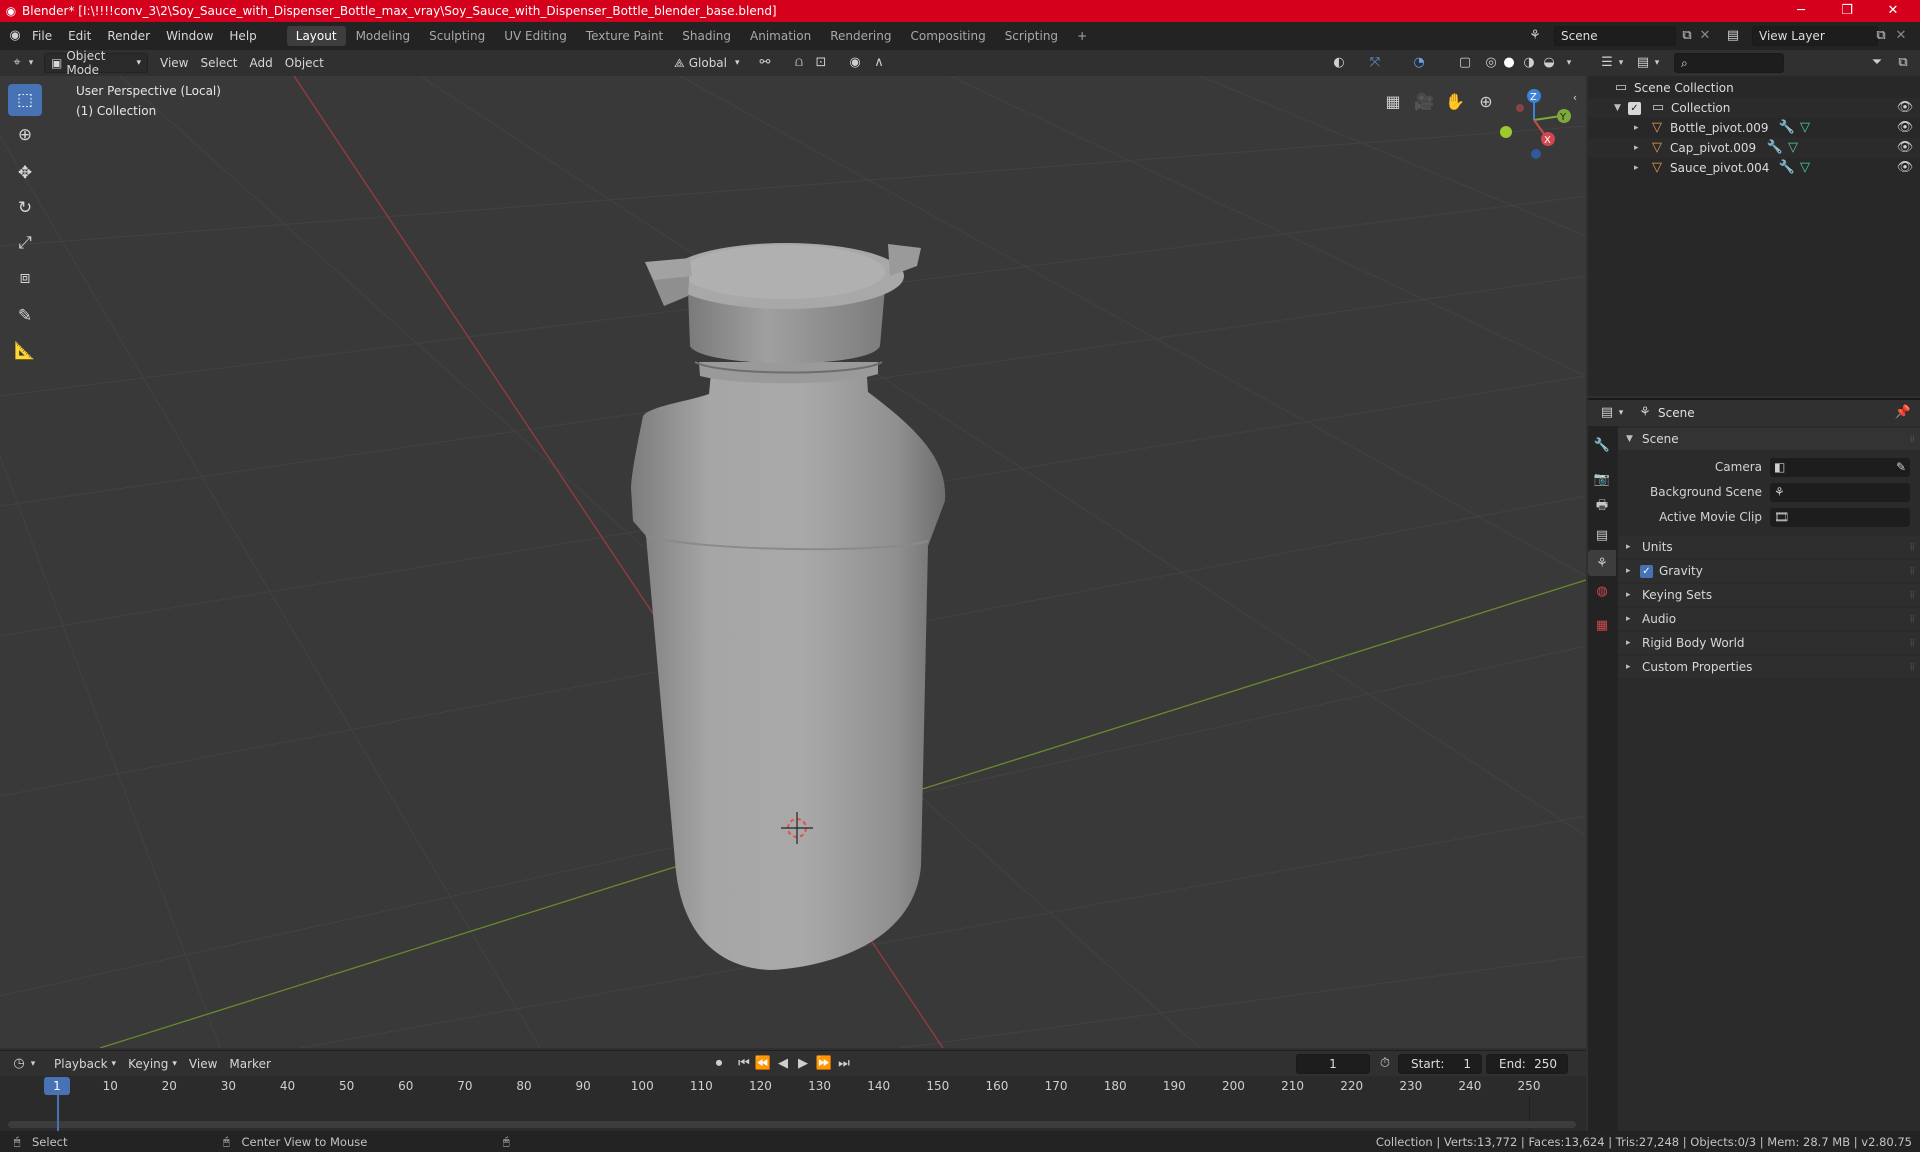 This screenshot has width=1920, height=1152. What do you see at coordinates (249, 1064) in the screenshot?
I see `menu-marker: Marker` at bounding box center [249, 1064].